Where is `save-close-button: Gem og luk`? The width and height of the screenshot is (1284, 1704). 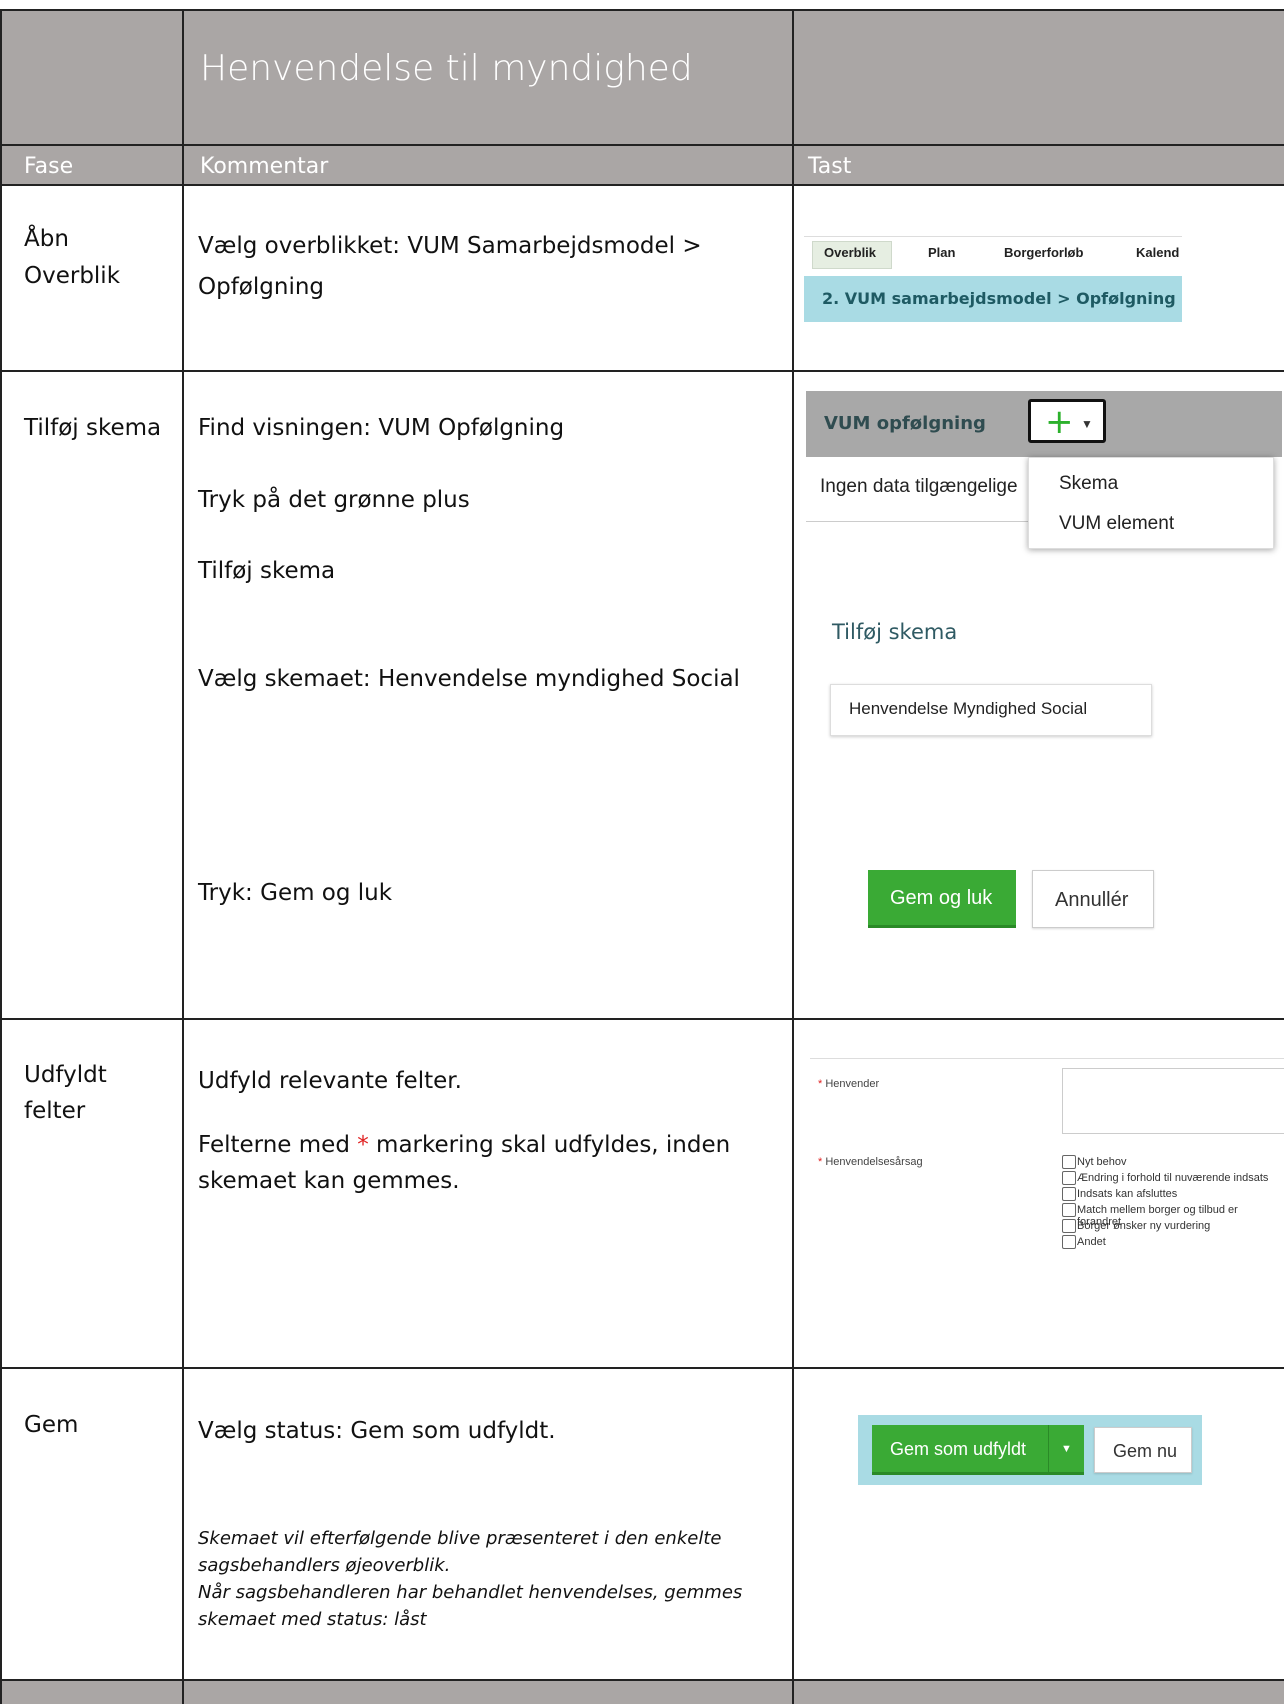 save-close-button: Gem og luk is located at coordinates (942, 899).